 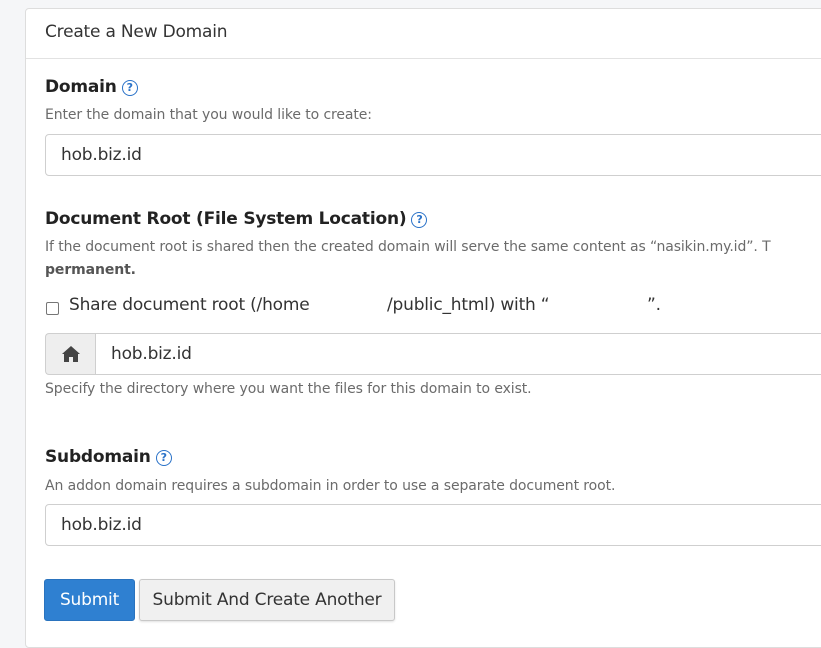 What do you see at coordinates (267, 600) in the screenshot?
I see `submit-and-create-another-button: Submit And Create Another` at bounding box center [267, 600].